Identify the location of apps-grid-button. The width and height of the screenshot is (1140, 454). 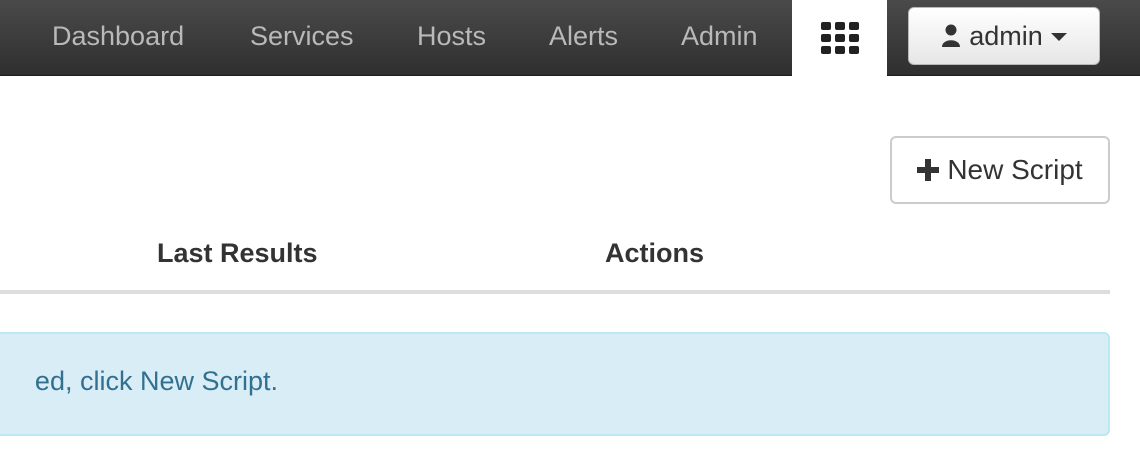
(839, 38).